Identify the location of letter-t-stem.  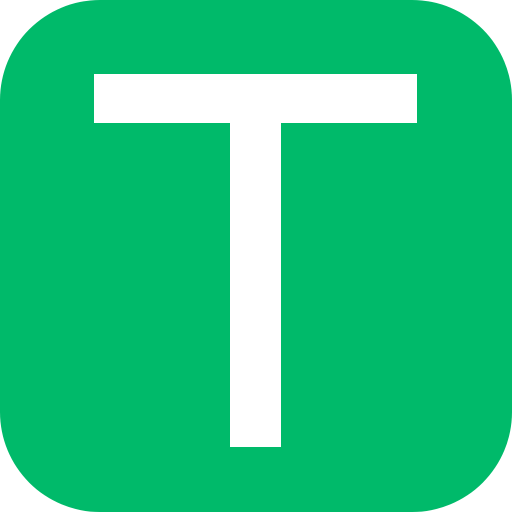
(255, 260).